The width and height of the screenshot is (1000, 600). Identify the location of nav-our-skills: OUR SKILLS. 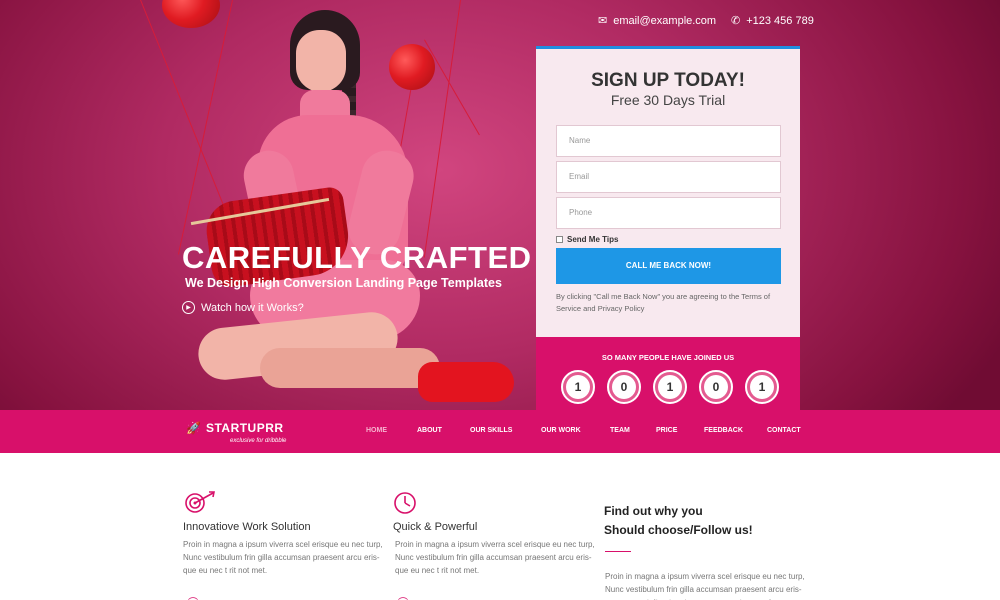
(491, 430).